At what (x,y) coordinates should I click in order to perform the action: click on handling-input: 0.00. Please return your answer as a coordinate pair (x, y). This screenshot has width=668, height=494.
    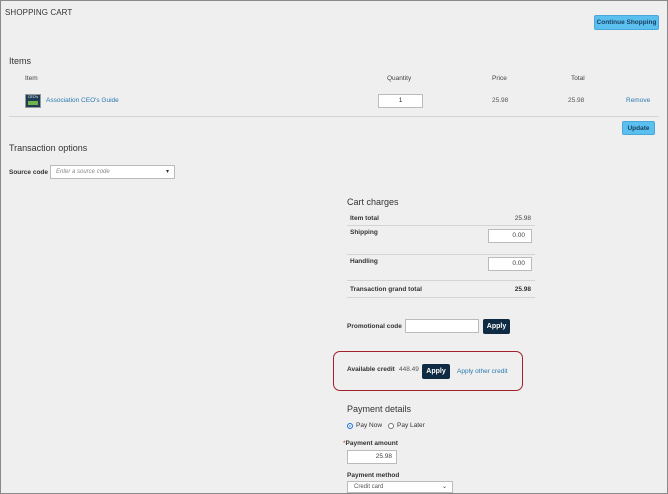
    Looking at the image, I should click on (510, 264).